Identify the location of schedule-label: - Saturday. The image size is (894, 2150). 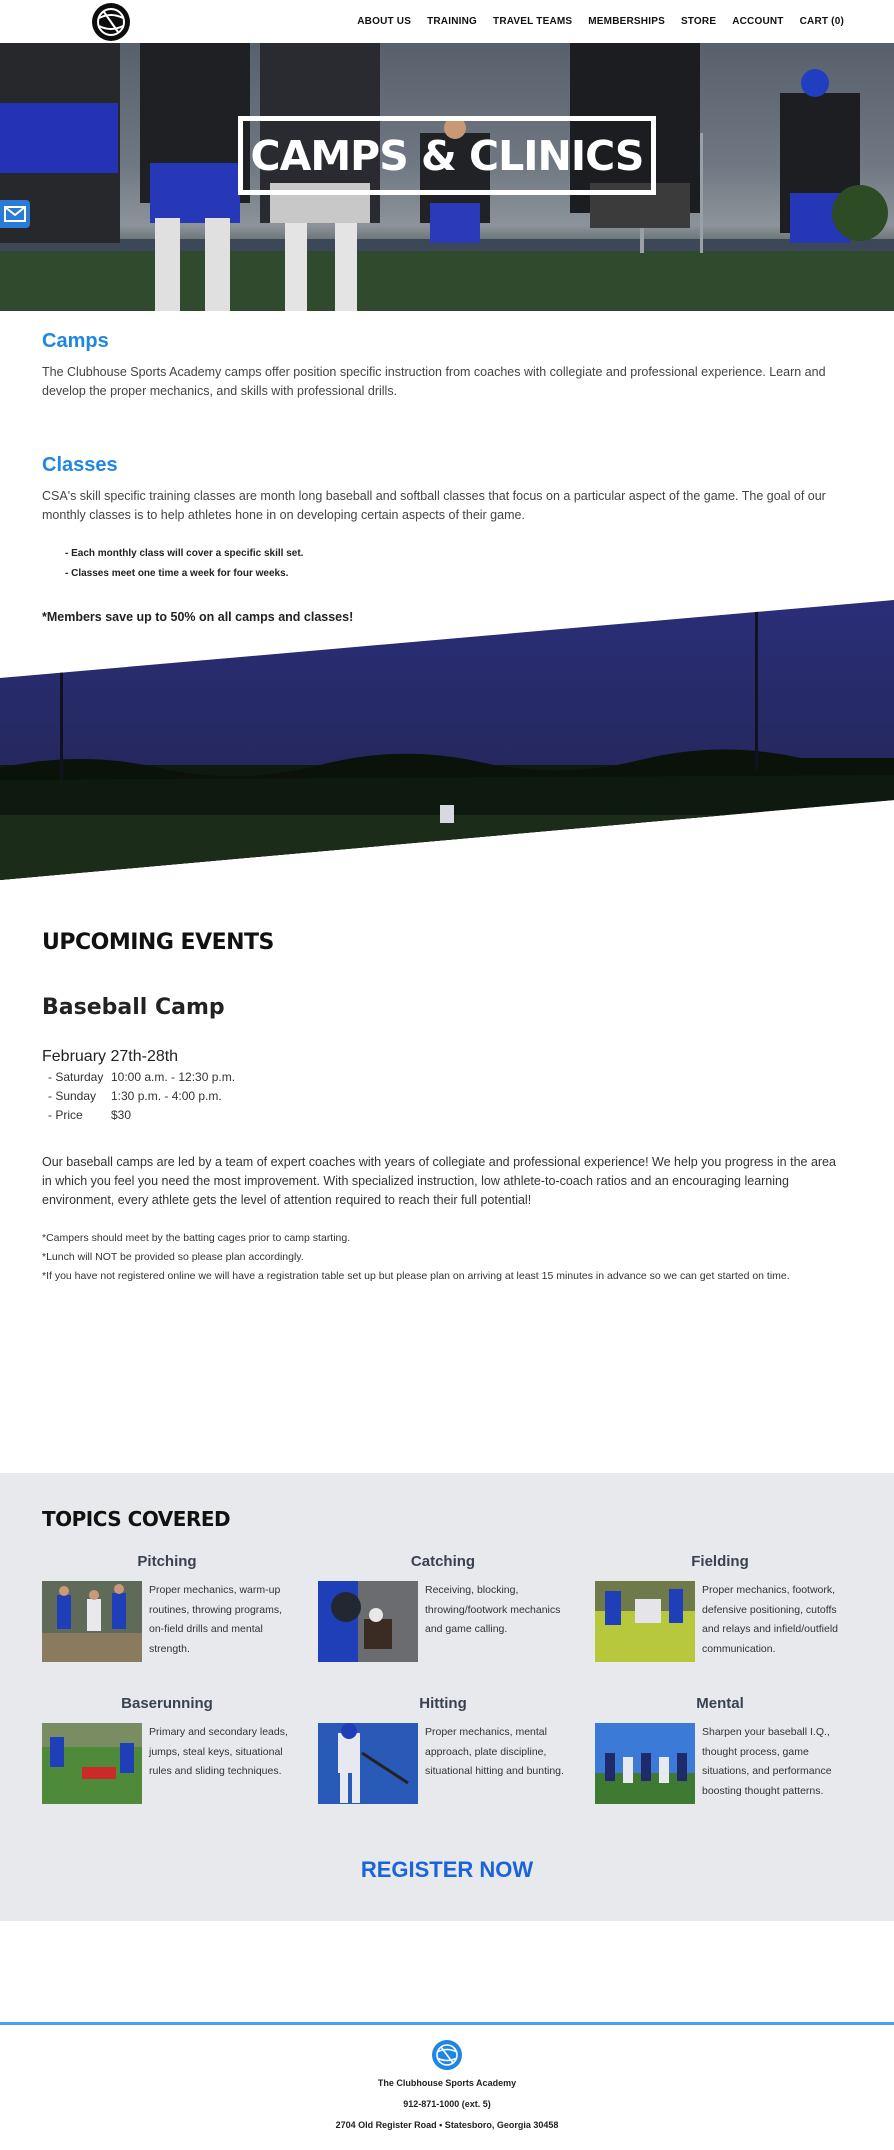
(76, 1077).